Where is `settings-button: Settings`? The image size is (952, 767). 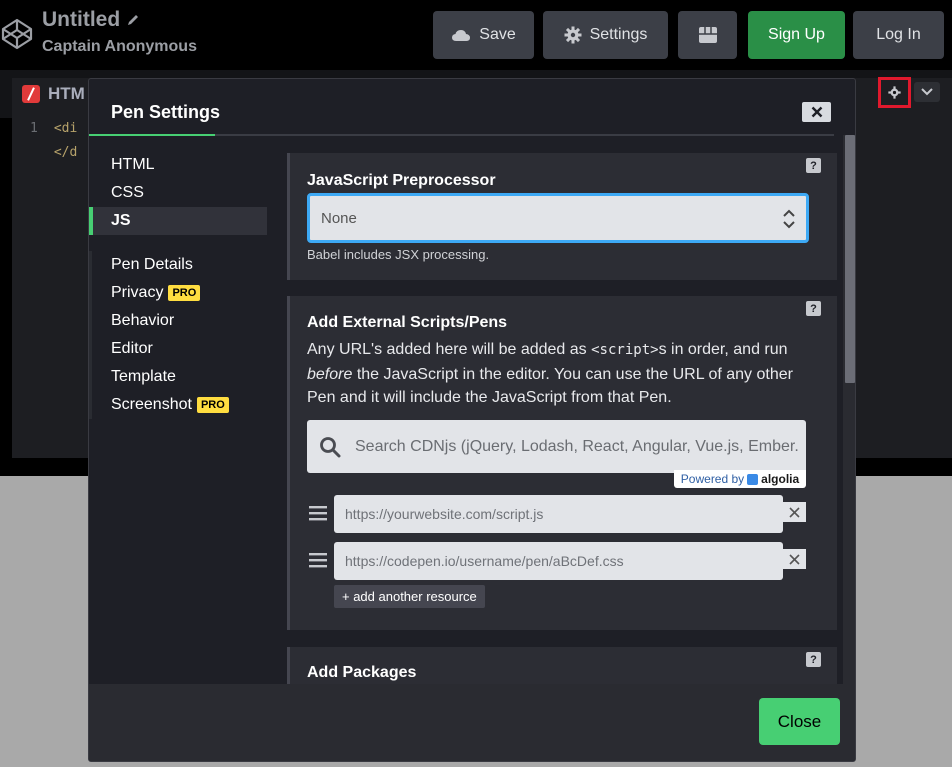
settings-button: Settings is located at coordinates (605, 35).